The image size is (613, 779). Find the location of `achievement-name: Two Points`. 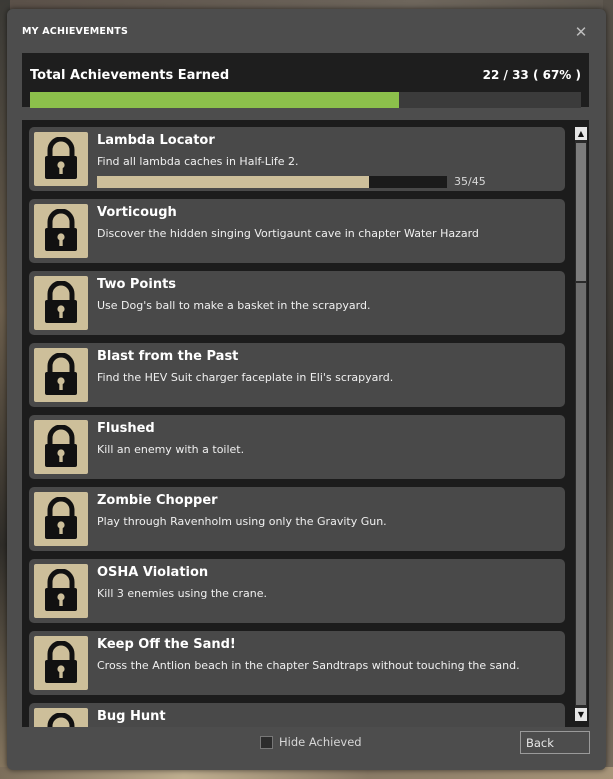

achievement-name: Two Points is located at coordinates (137, 284).